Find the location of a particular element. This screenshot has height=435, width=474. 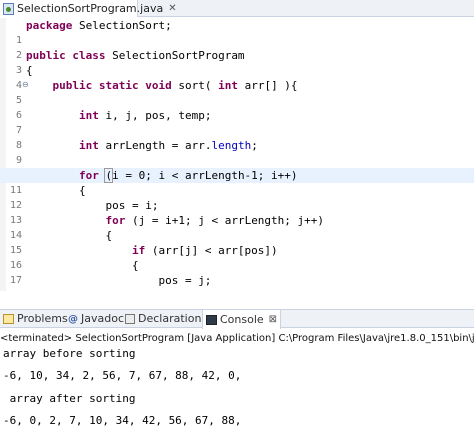

code-text: ; is located at coordinates (254, 145).